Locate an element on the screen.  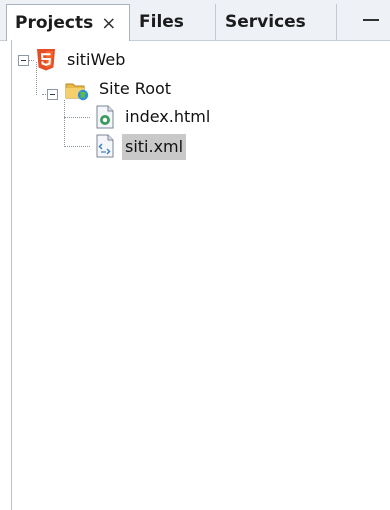
tab-files: Files is located at coordinates (173, 22).